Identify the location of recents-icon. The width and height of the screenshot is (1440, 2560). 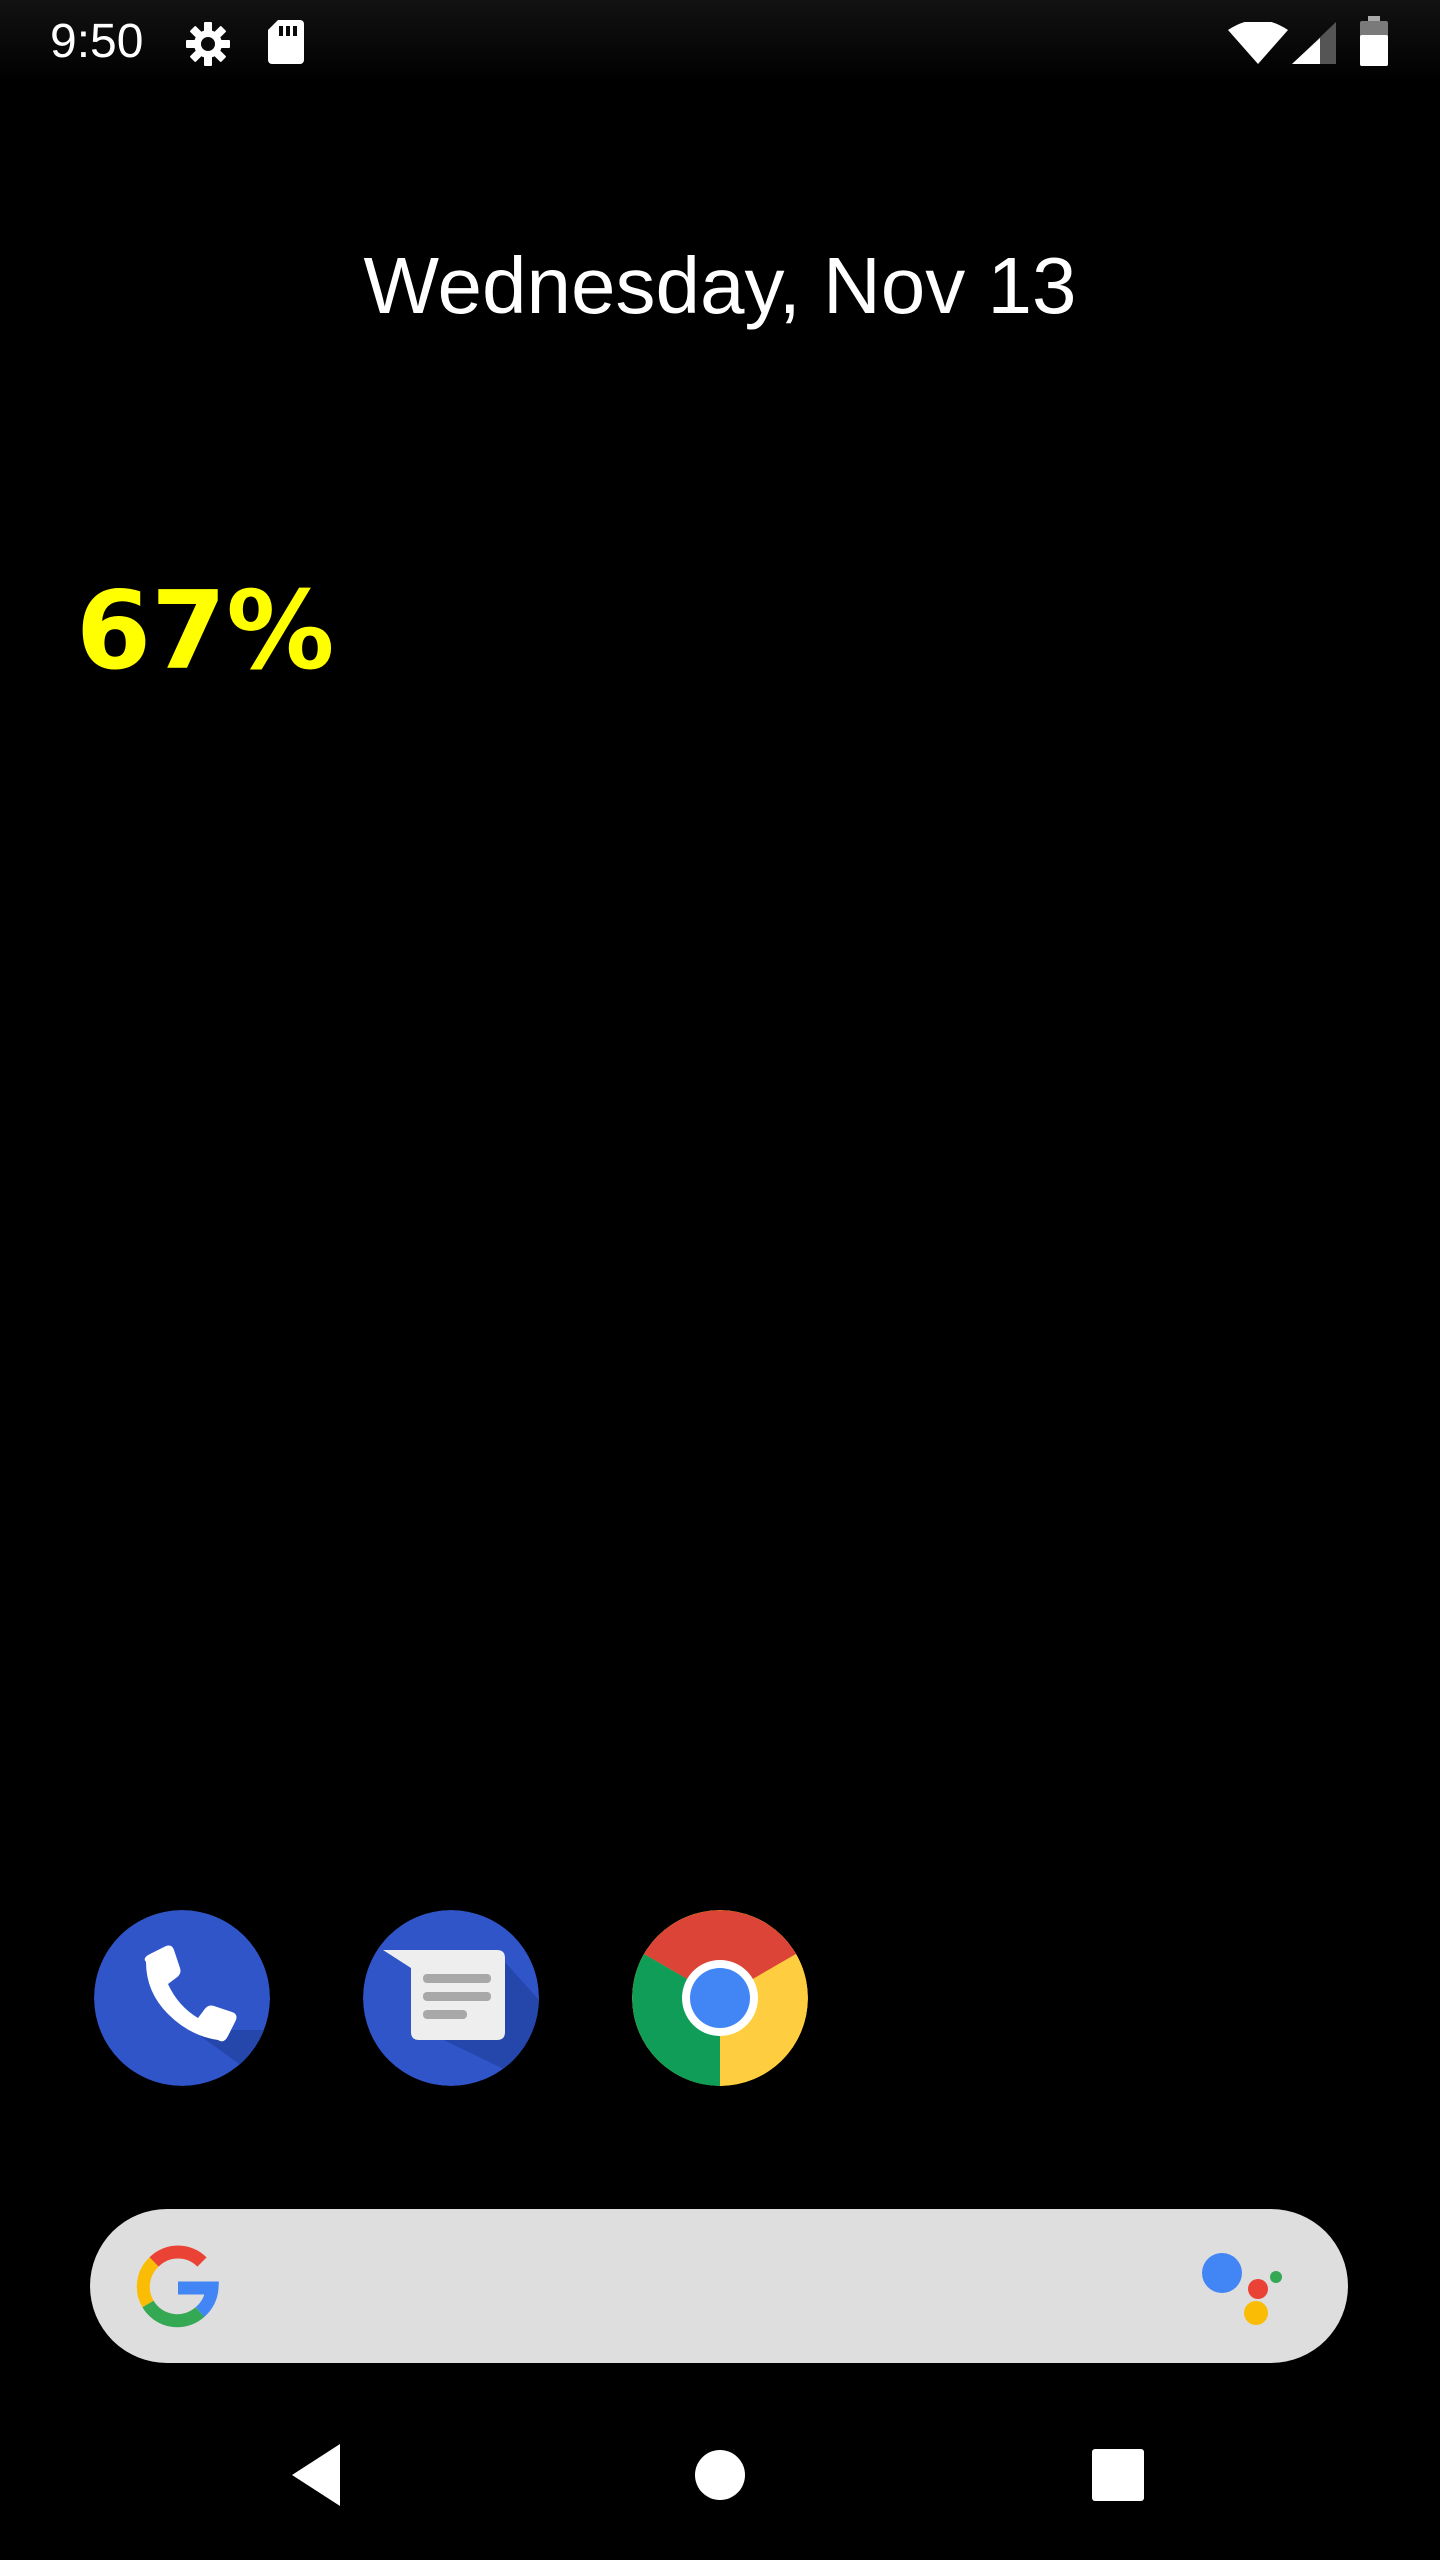
(1118, 2475).